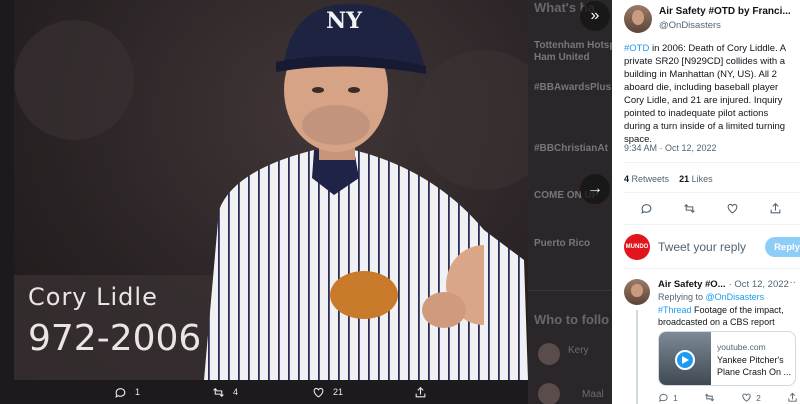  I want to click on retweets-label: Retweets, so click(650, 179).